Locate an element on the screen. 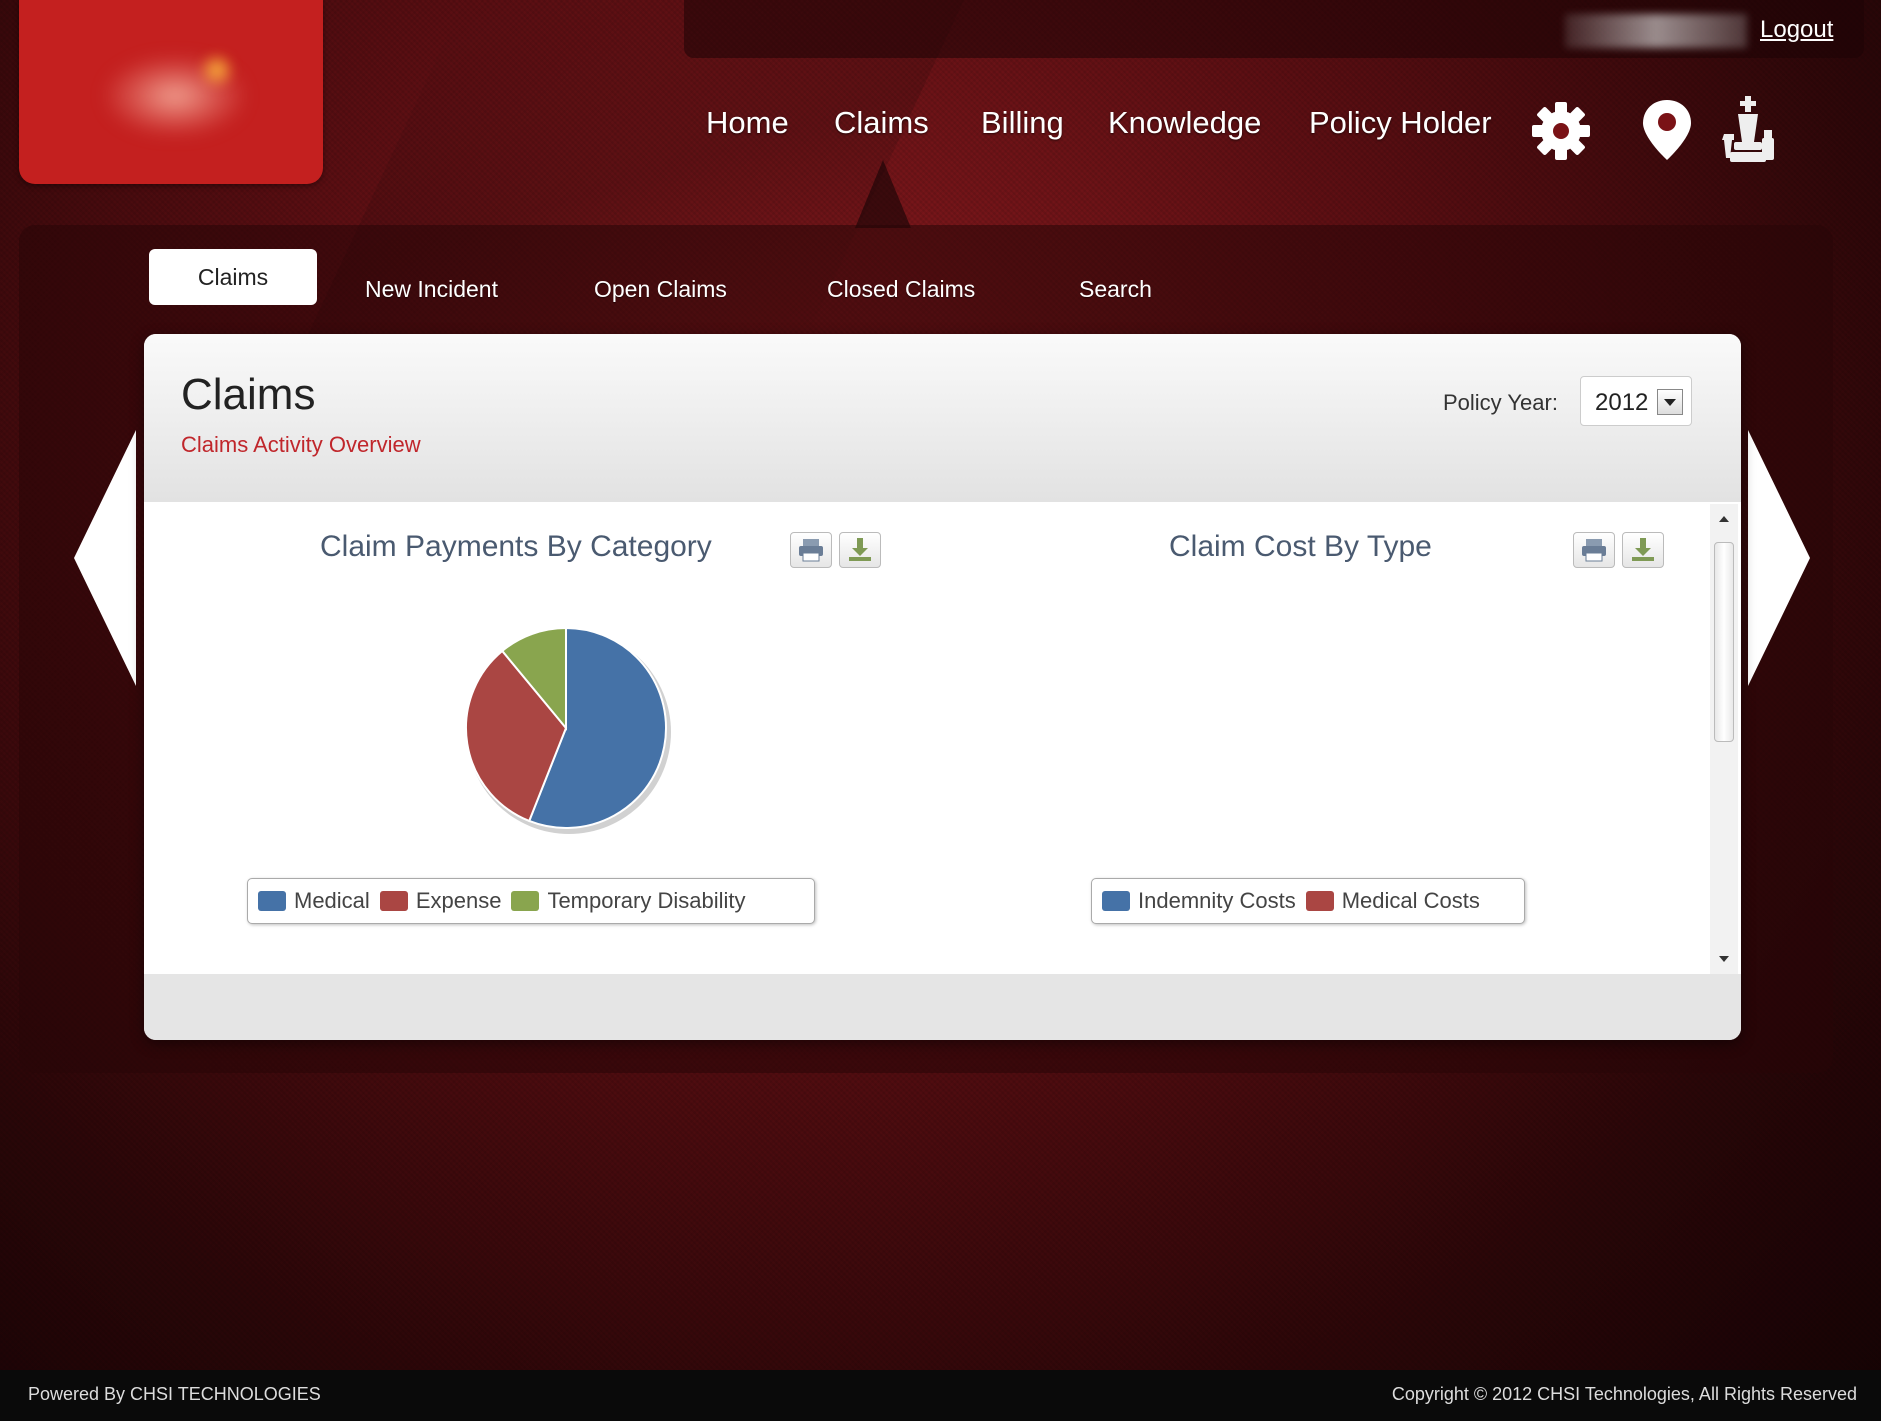 The width and height of the screenshot is (1881, 1421). pie-chart-title: Claim Payments By Category is located at coordinates (516, 546).